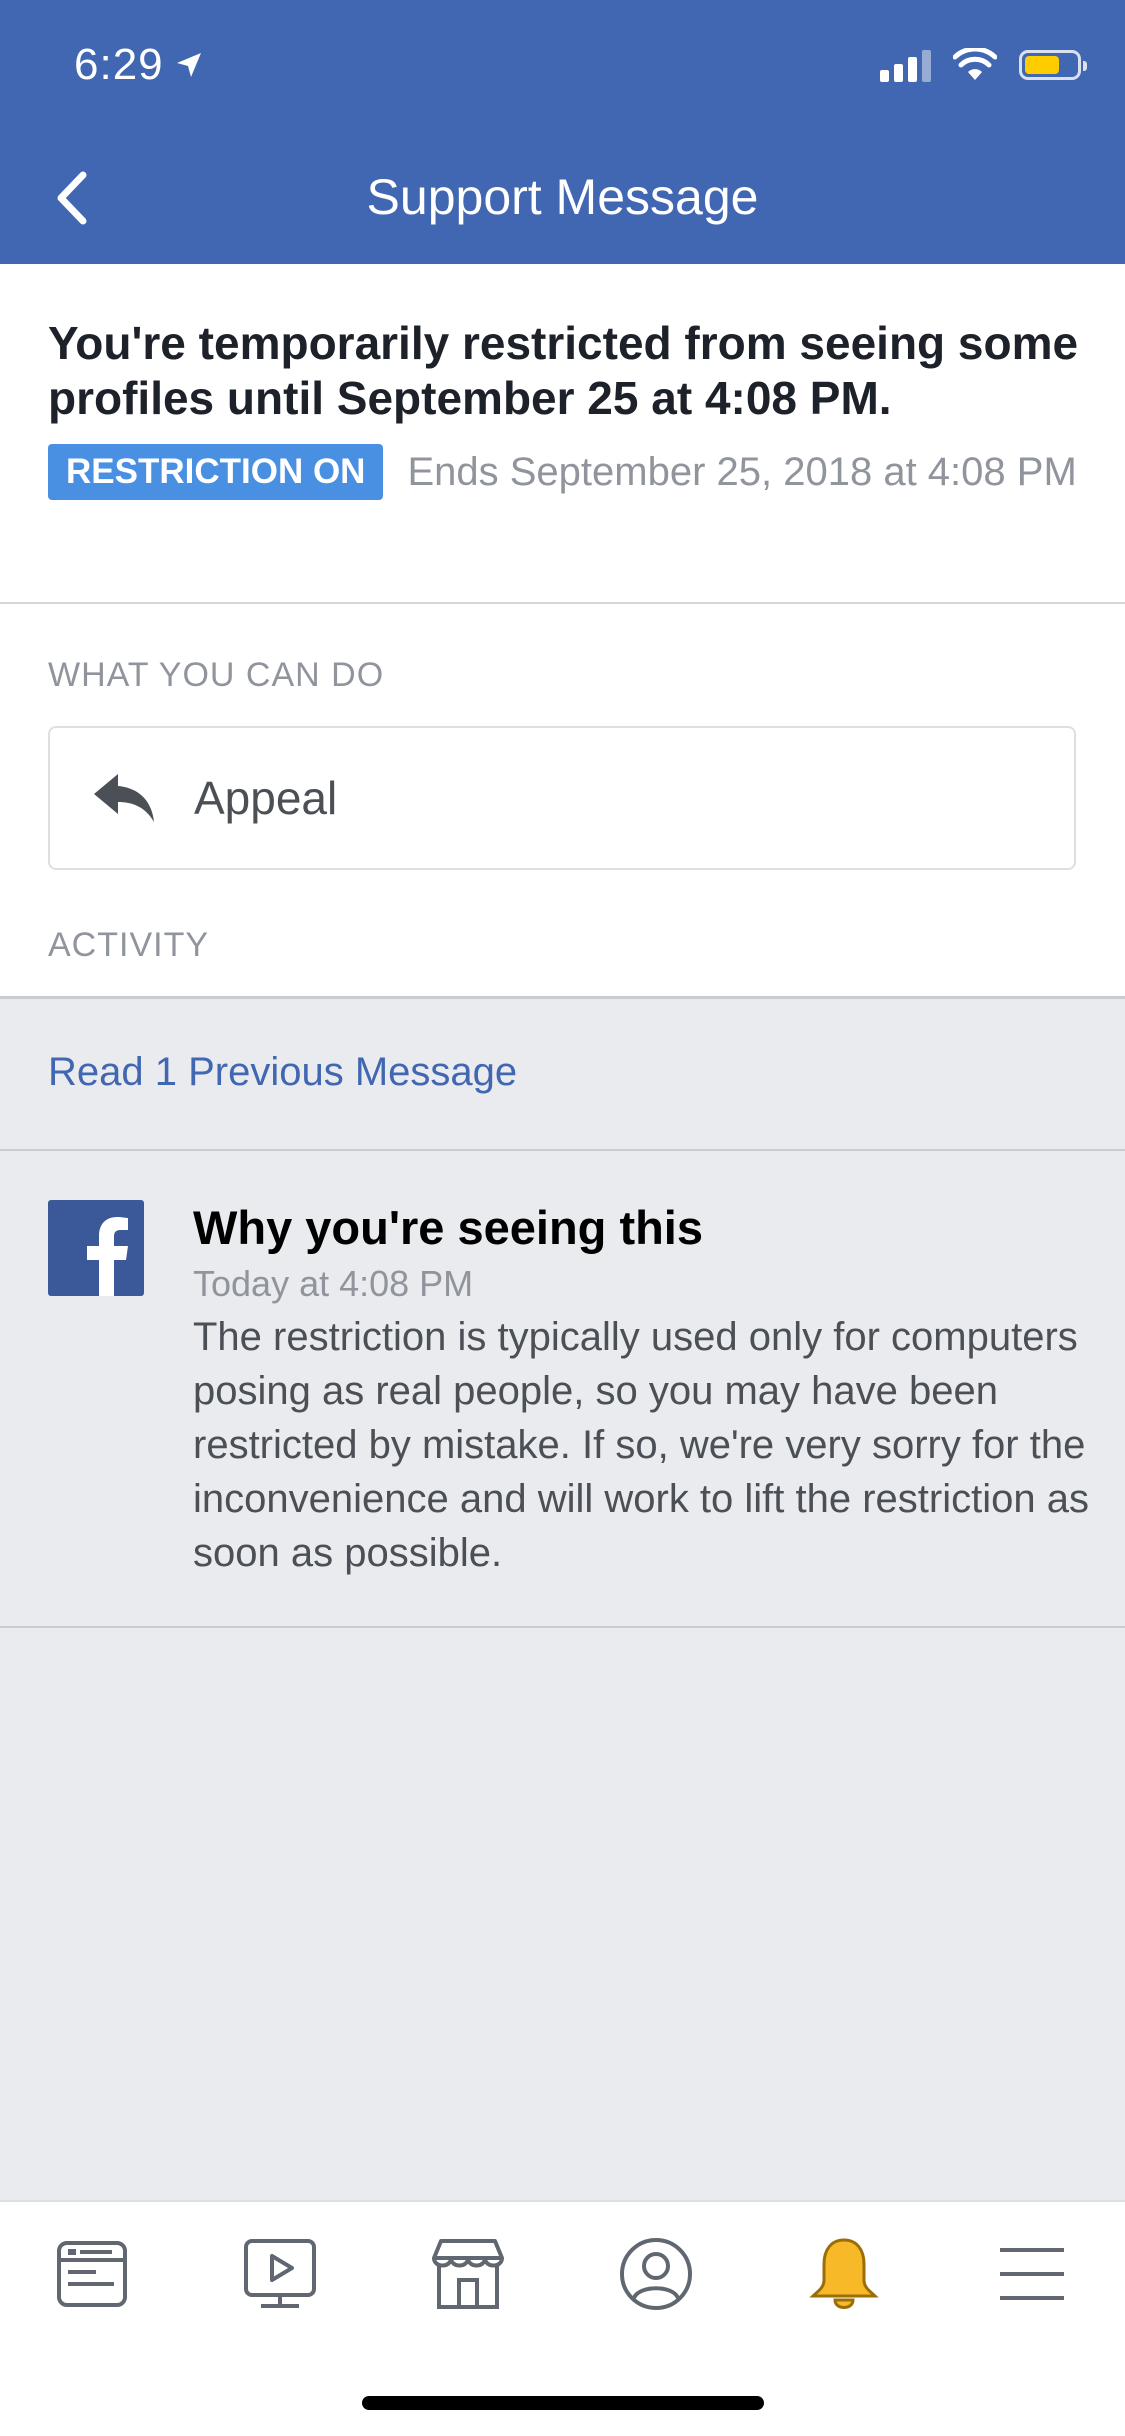 The image size is (1125, 2436). What do you see at coordinates (742, 472) in the screenshot?
I see `restriction-end-text: Ends September 25, 2018 at 4:08 PM` at bounding box center [742, 472].